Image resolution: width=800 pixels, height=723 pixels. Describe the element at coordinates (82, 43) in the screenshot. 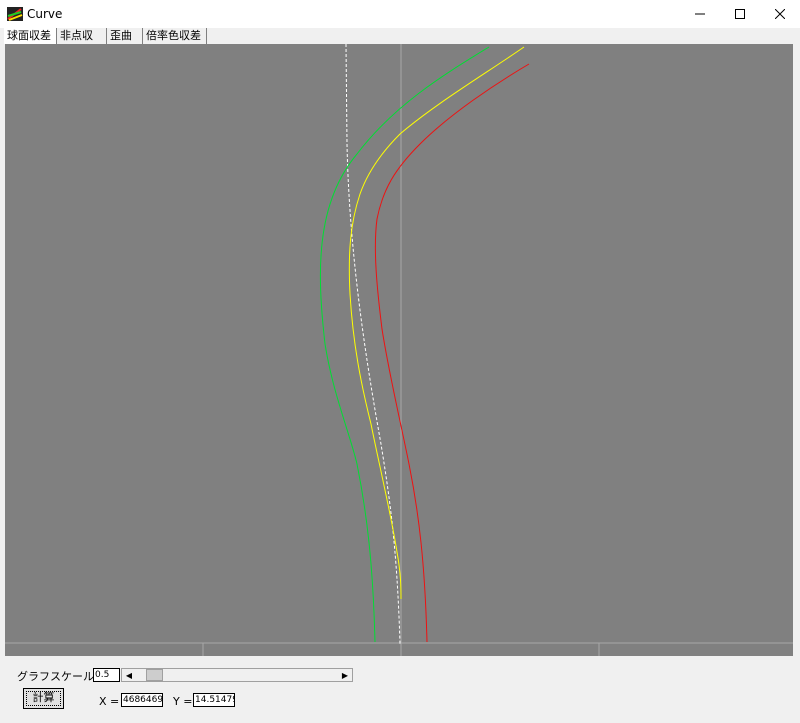

I see `tab-astigmatism: 非点収差` at that location.